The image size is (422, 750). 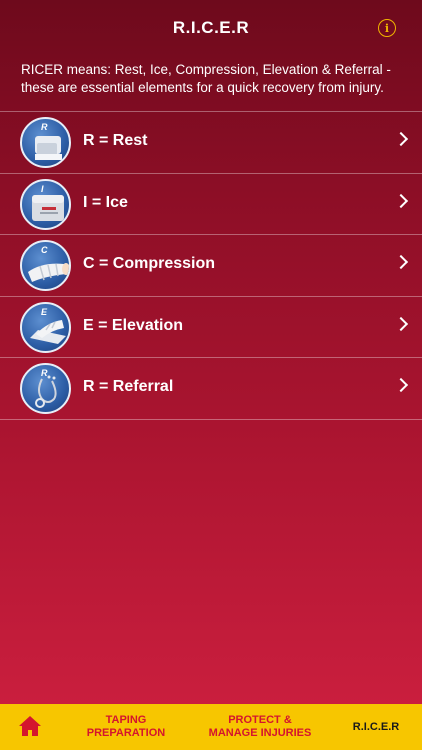 I want to click on home-icon, so click(x=30, y=726).